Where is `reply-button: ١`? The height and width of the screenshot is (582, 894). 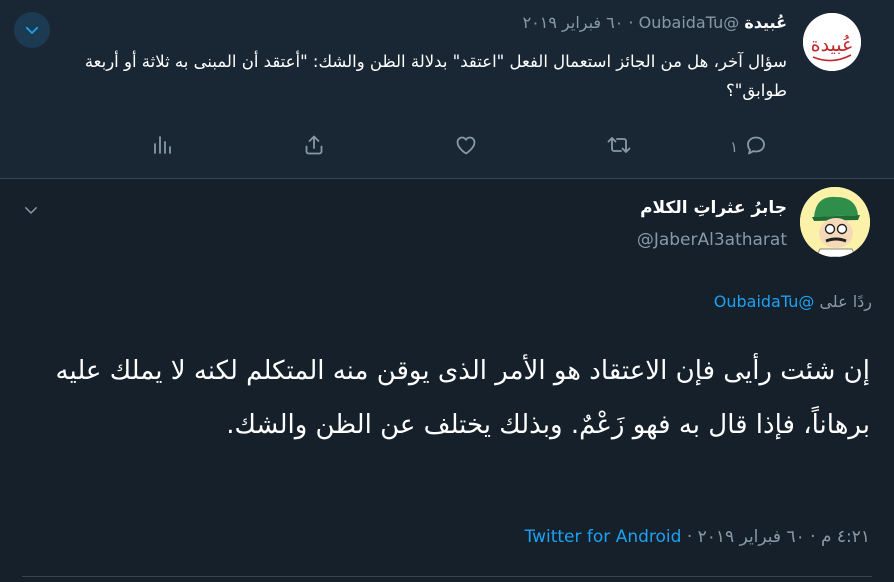
reply-button: ١ is located at coordinates (749, 147).